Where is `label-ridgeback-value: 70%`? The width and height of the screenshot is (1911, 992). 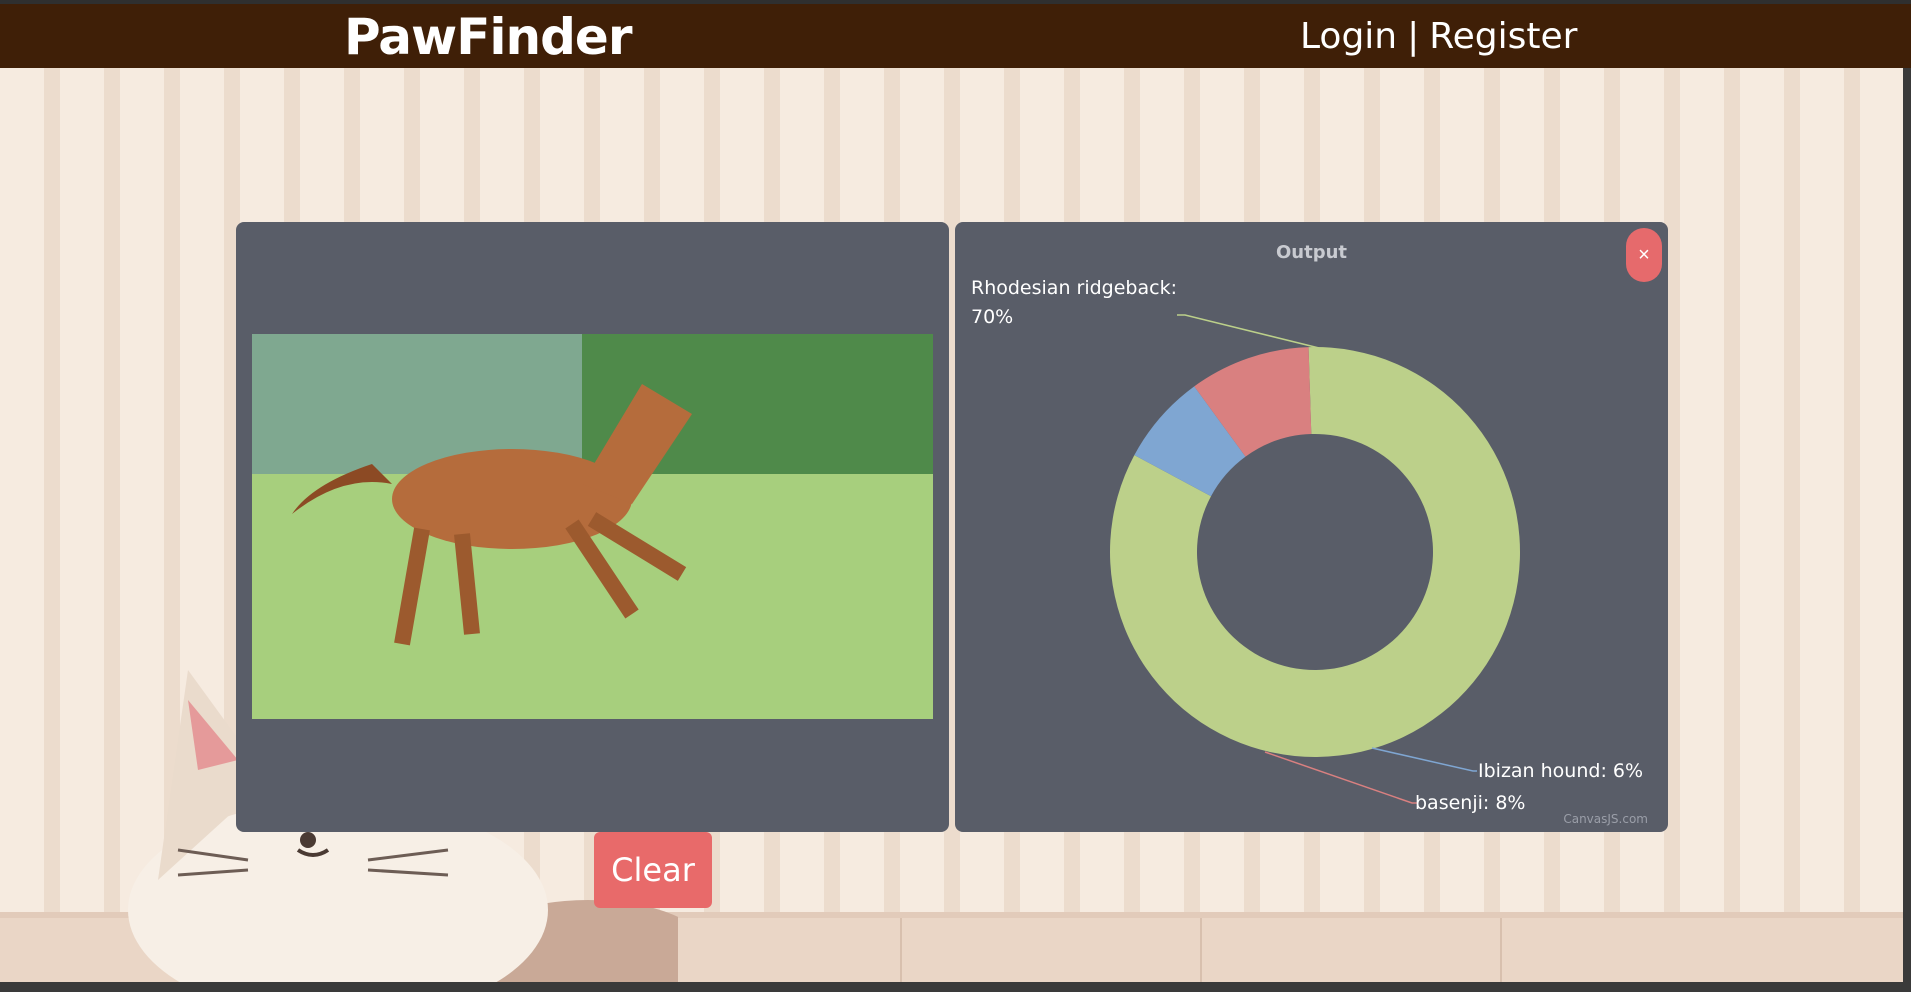 label-ridgeback-value: 70% is located at coordinates (992, 317).